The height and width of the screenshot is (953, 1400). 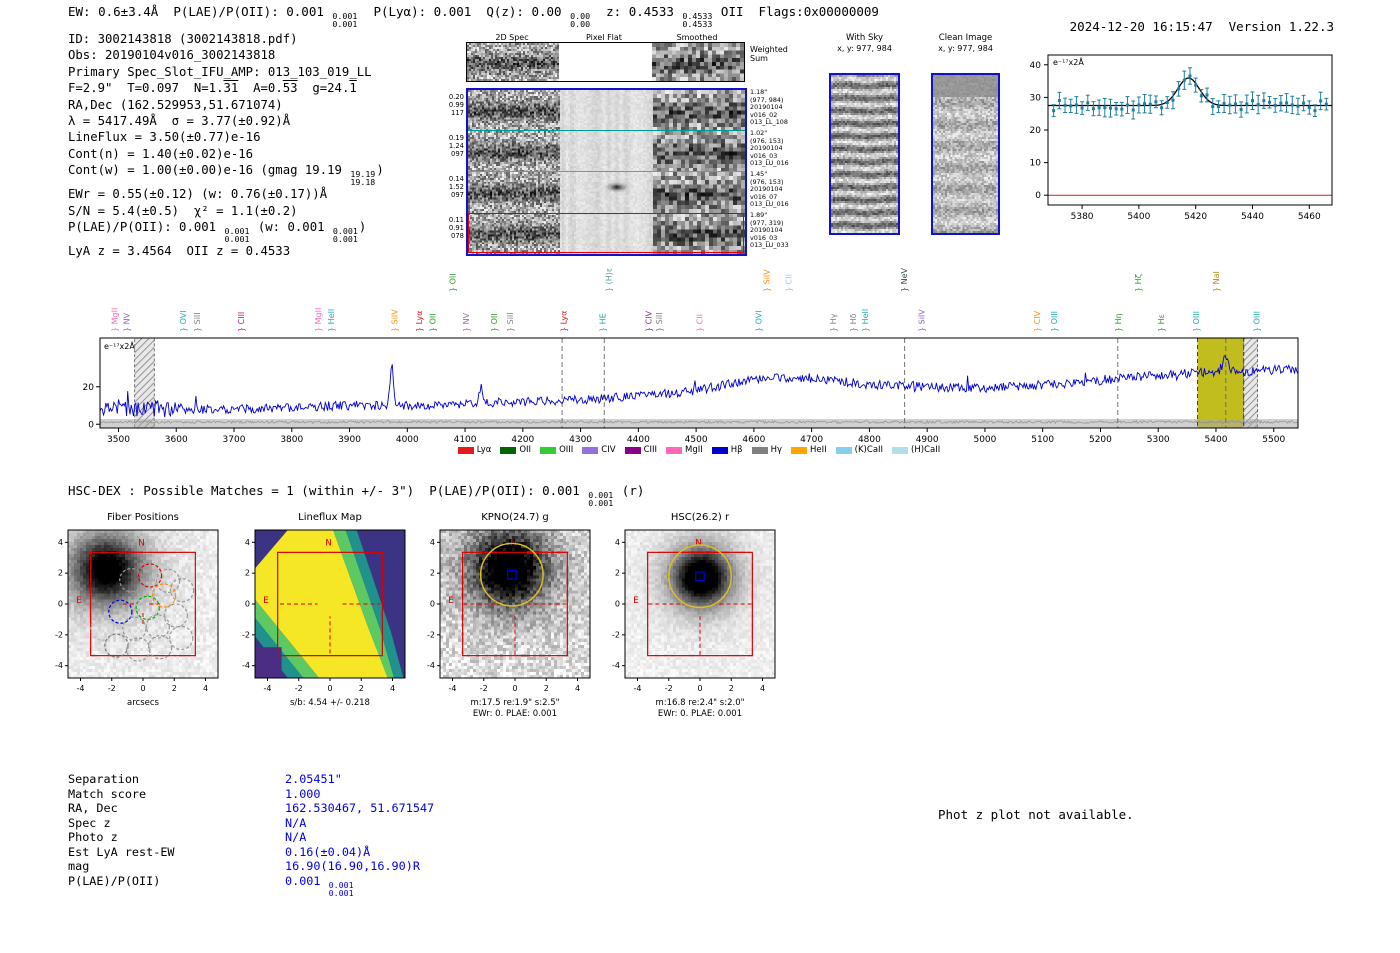 What do you see at coordinates (93, 837) in the screenshot?
I see `match-table-label: Photo z` at bounding box center [93, 837].